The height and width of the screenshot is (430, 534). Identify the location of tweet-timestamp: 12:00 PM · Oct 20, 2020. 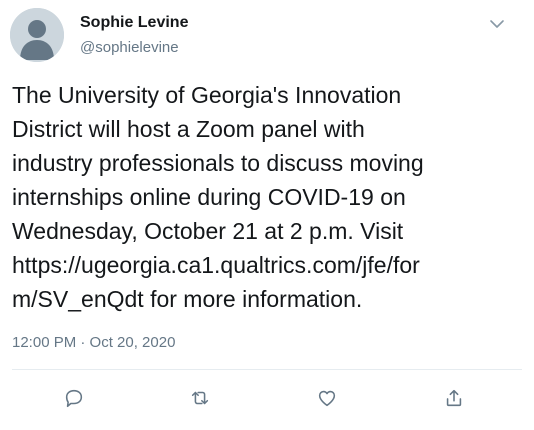
(93, 343).